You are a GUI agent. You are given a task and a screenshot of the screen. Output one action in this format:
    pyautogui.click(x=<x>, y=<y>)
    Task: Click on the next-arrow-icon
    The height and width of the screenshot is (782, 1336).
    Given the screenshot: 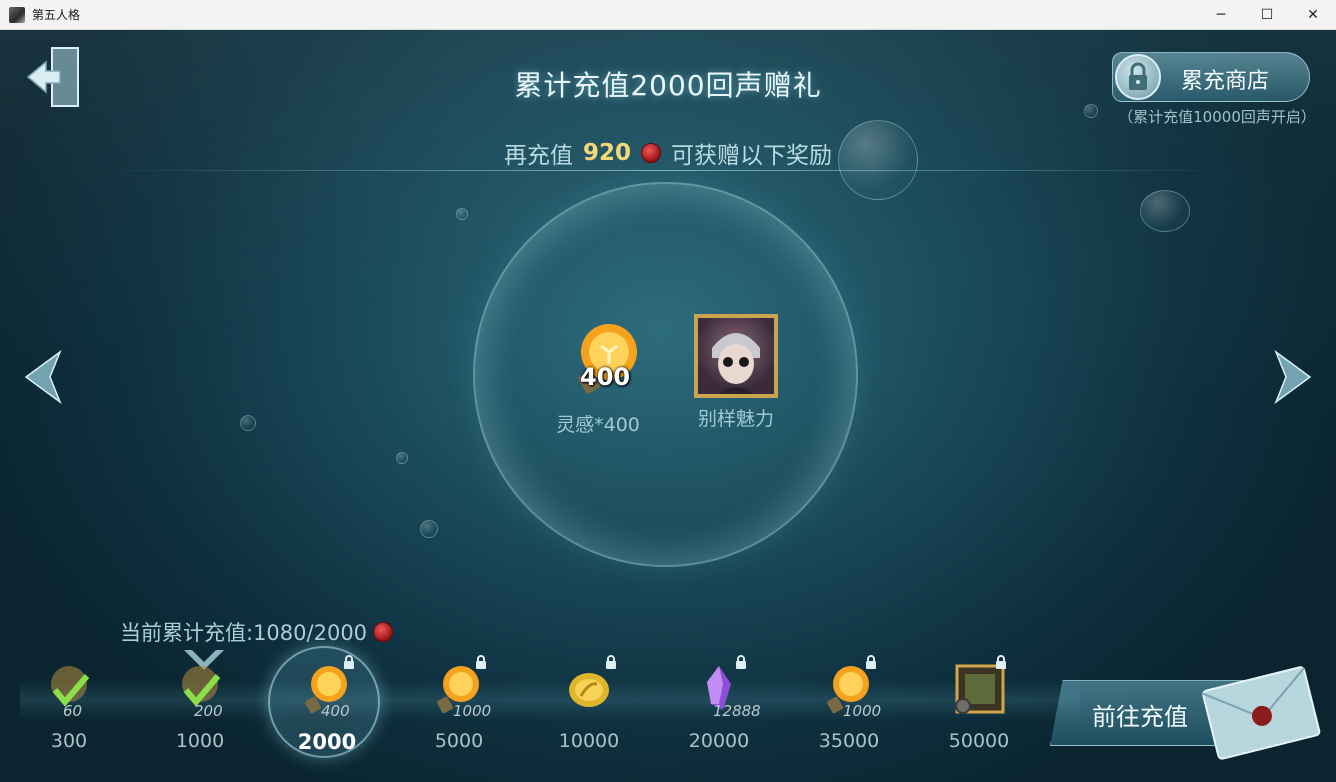 What is the action you would take?
    pyautogui.click(x=1293, y=377)
    